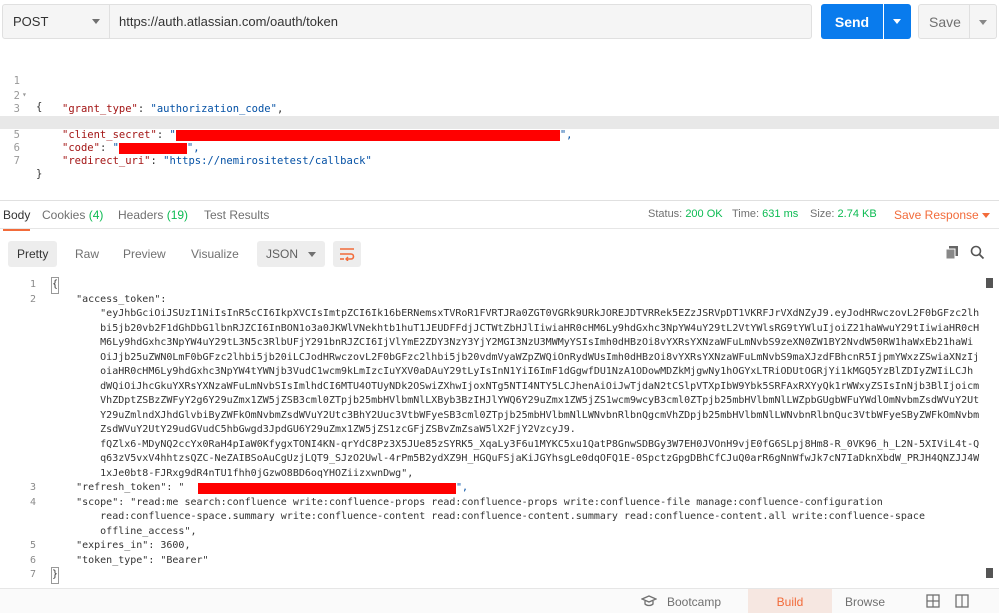 This screenshot has height=613, width=999. What do you see at coordinates (780, 214) in the screenshot?
I see `time-value: 631 ms` at bounding box center [780, 214].